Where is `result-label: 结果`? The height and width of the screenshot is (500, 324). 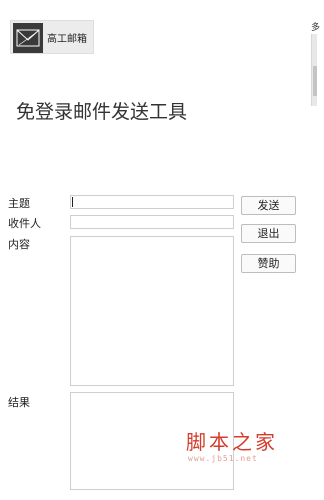
result-label: 结果 is located at coordinates (19, 402).